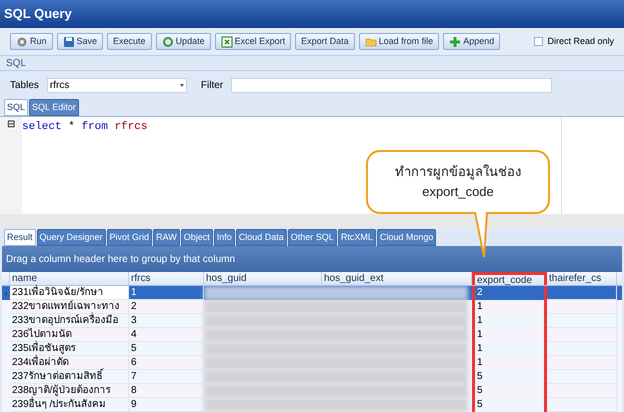 This screenshot has height=412, width=624. Describe the element at coordinates (580, 41) in the screenshot. I see `checkbox-label: Direct Read only` at that location.